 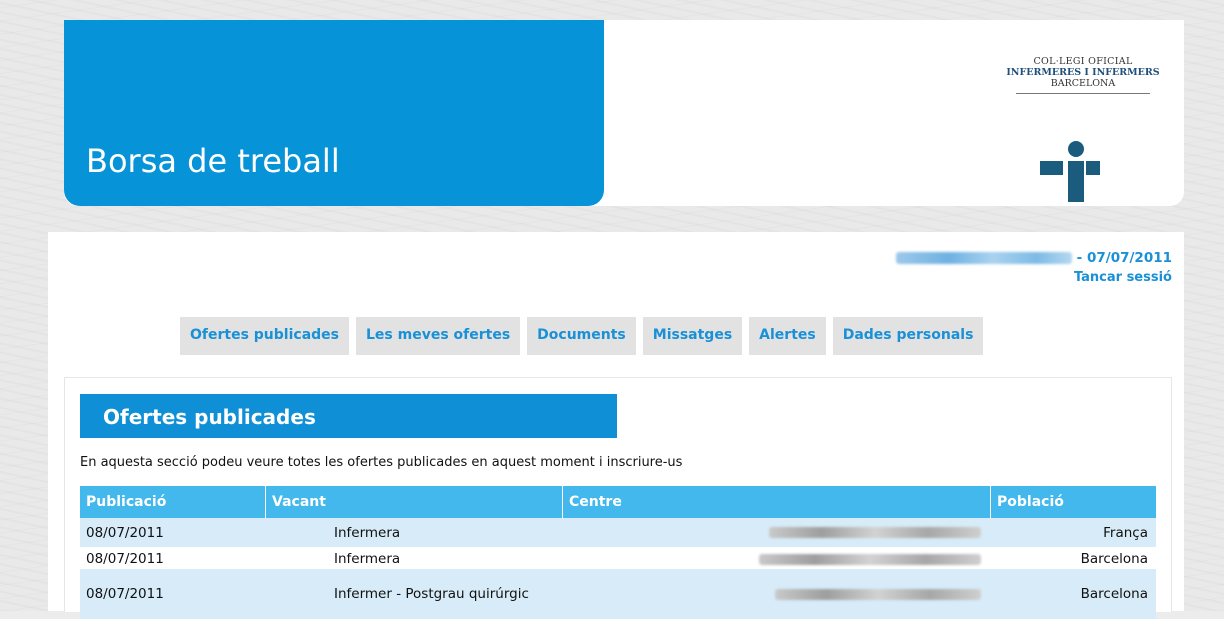 What do you see at coordinates (983, 258) in the screenshot?
I see `user-name-redacted` at bounding box center [983, 258].